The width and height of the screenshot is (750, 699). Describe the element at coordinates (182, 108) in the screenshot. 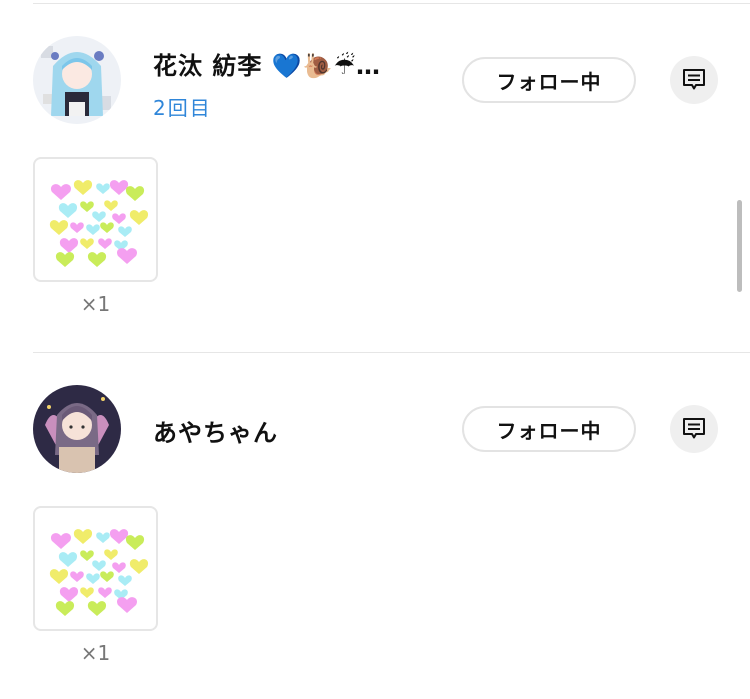

I see `visit-count: 2回目` at that location.